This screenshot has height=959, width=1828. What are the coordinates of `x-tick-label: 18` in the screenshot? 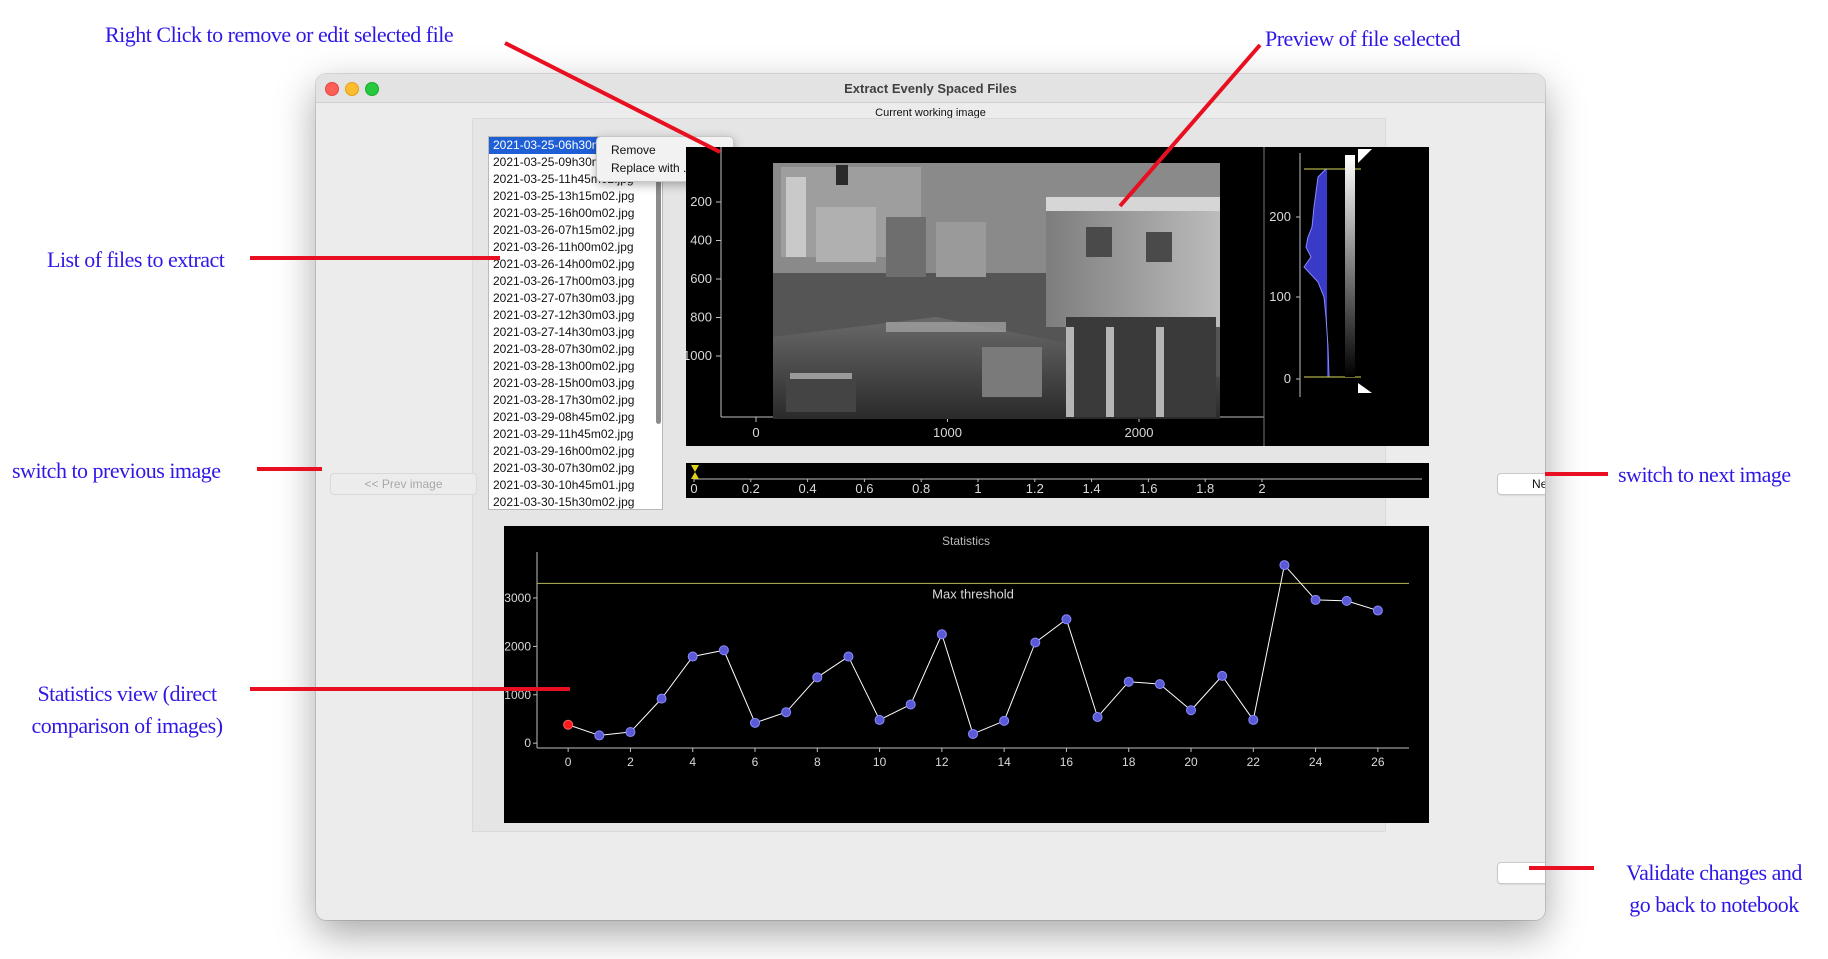 It's located at (1129, 762).